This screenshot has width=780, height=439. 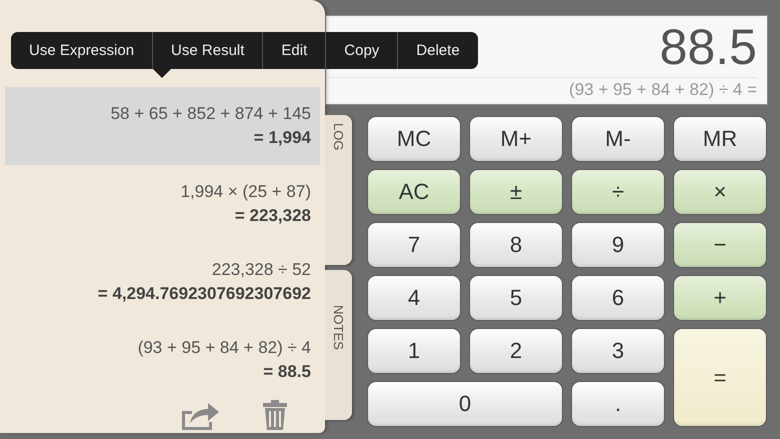 What do you see at coordinates (720, 245) in the screenshot?
I see `calculator-key: −` at bounding box center [720, 245].